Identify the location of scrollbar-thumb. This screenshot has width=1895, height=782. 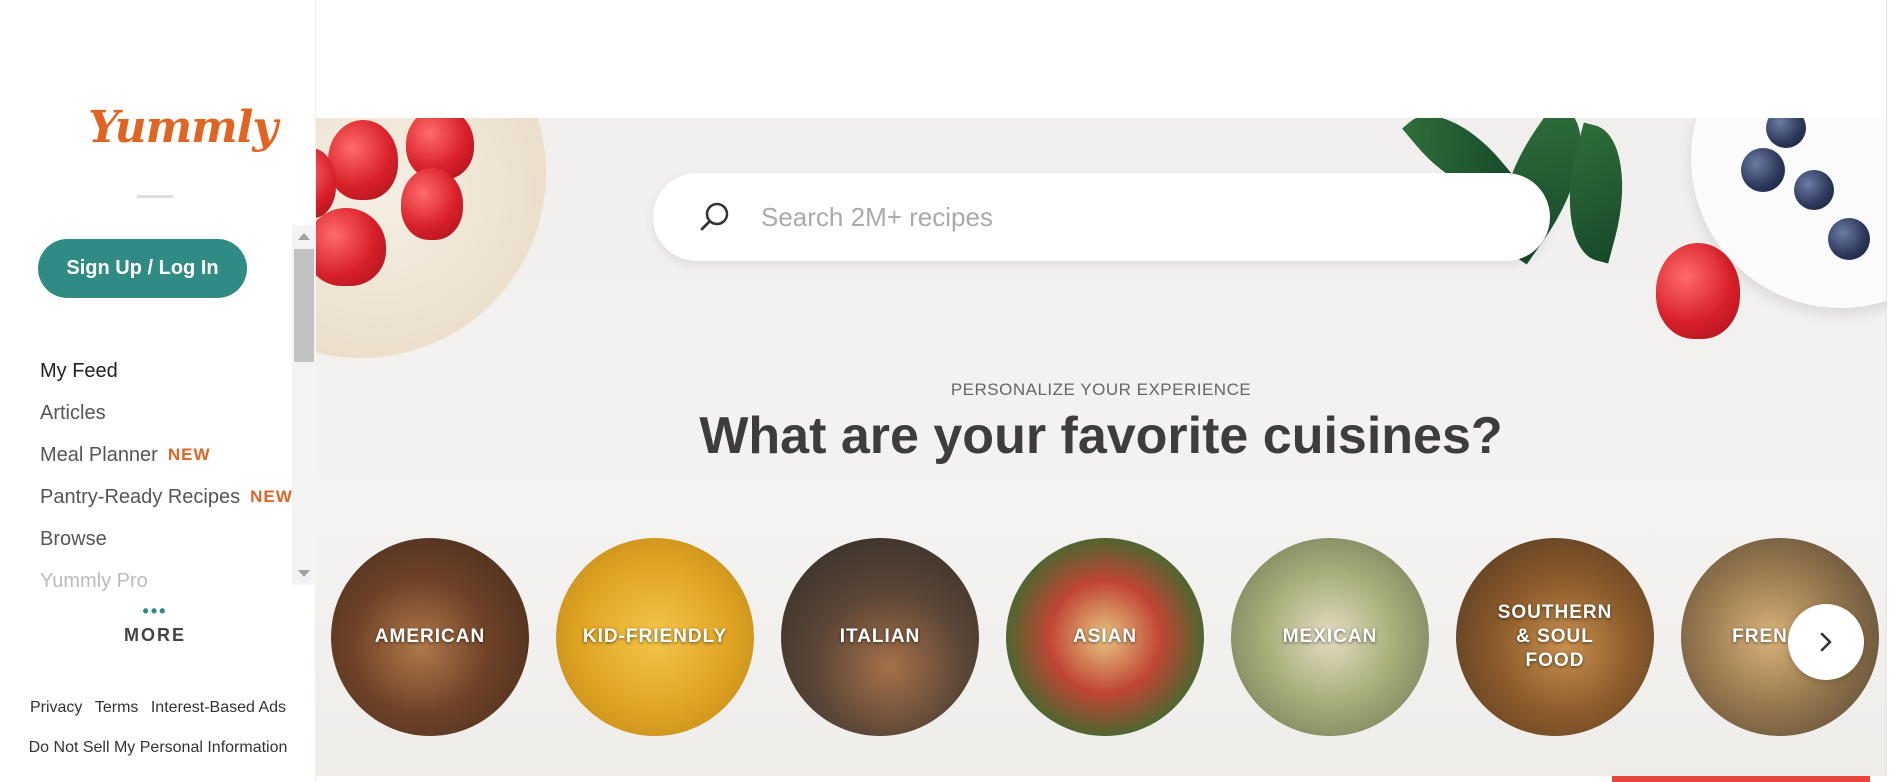
(304, 305).